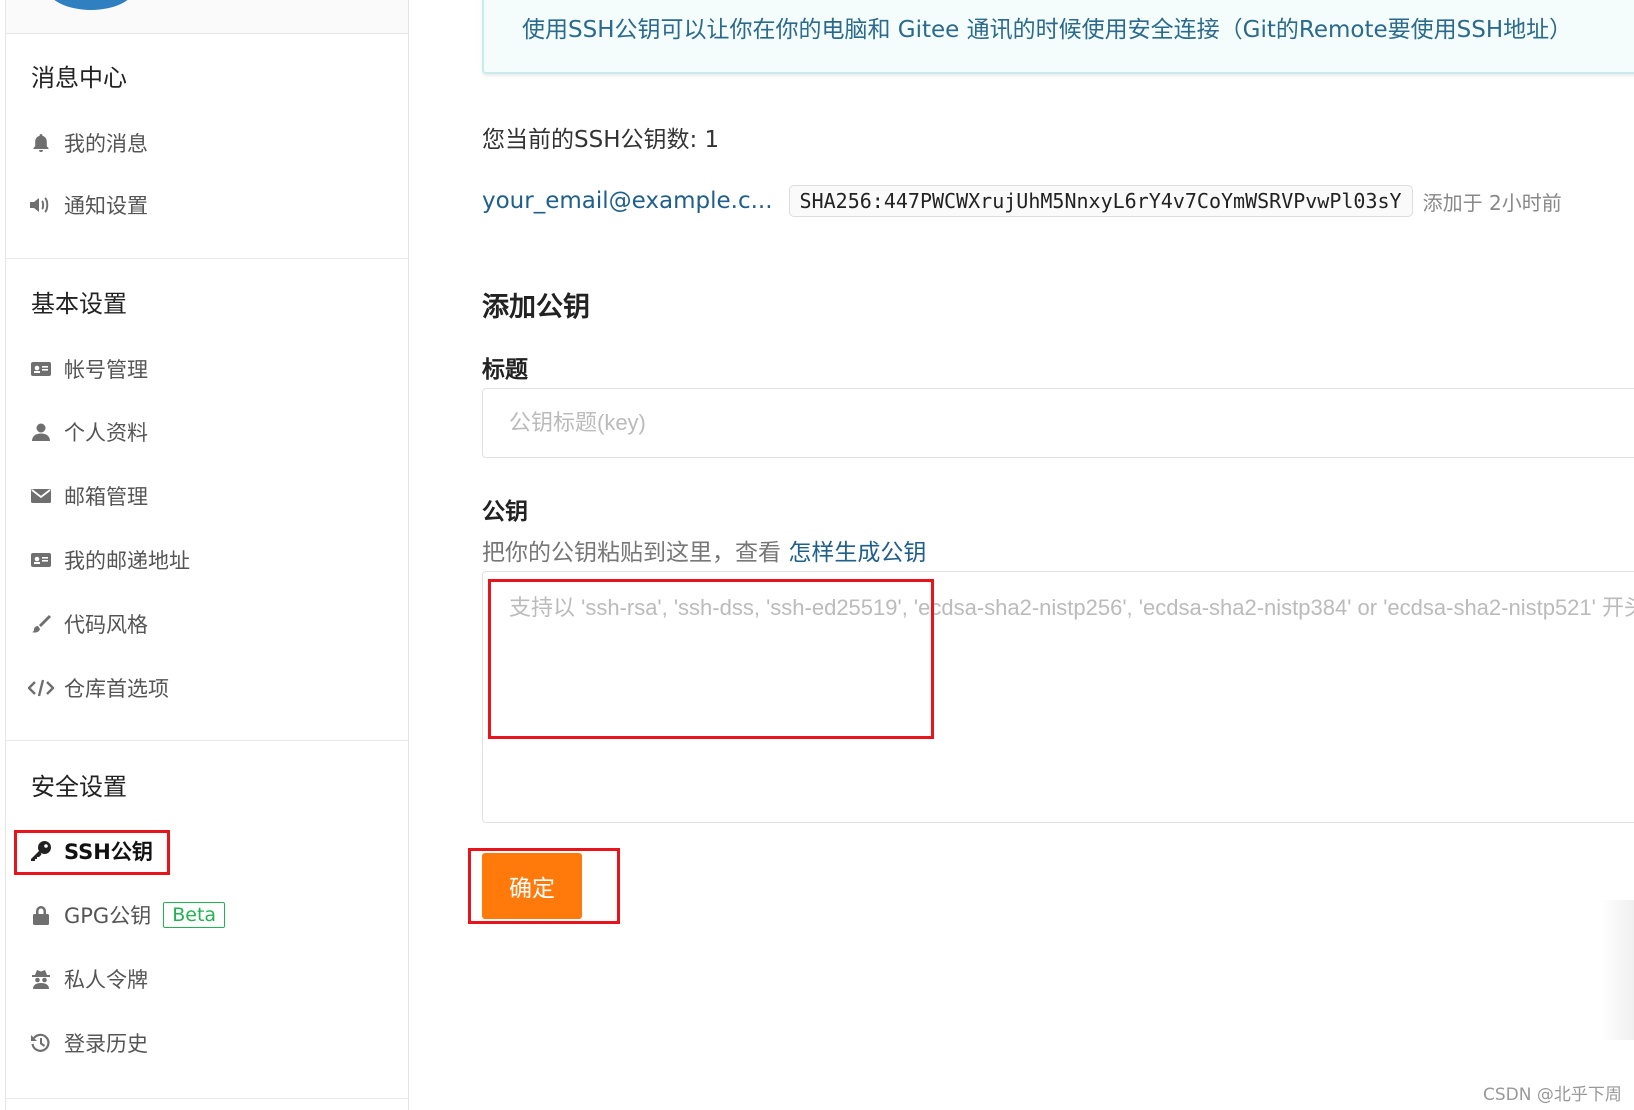  Describe the element at coordinates (106, 497) in the screenshot. I see `sidebar-item-label: 邮箱管理` at that location.